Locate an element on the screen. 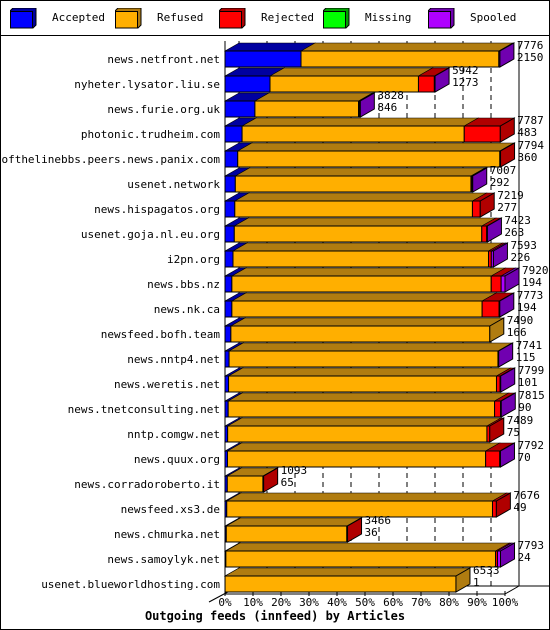 This screenshot has height=630, width=550. value-label: 6533 1 is located at coordinates (486, 577).